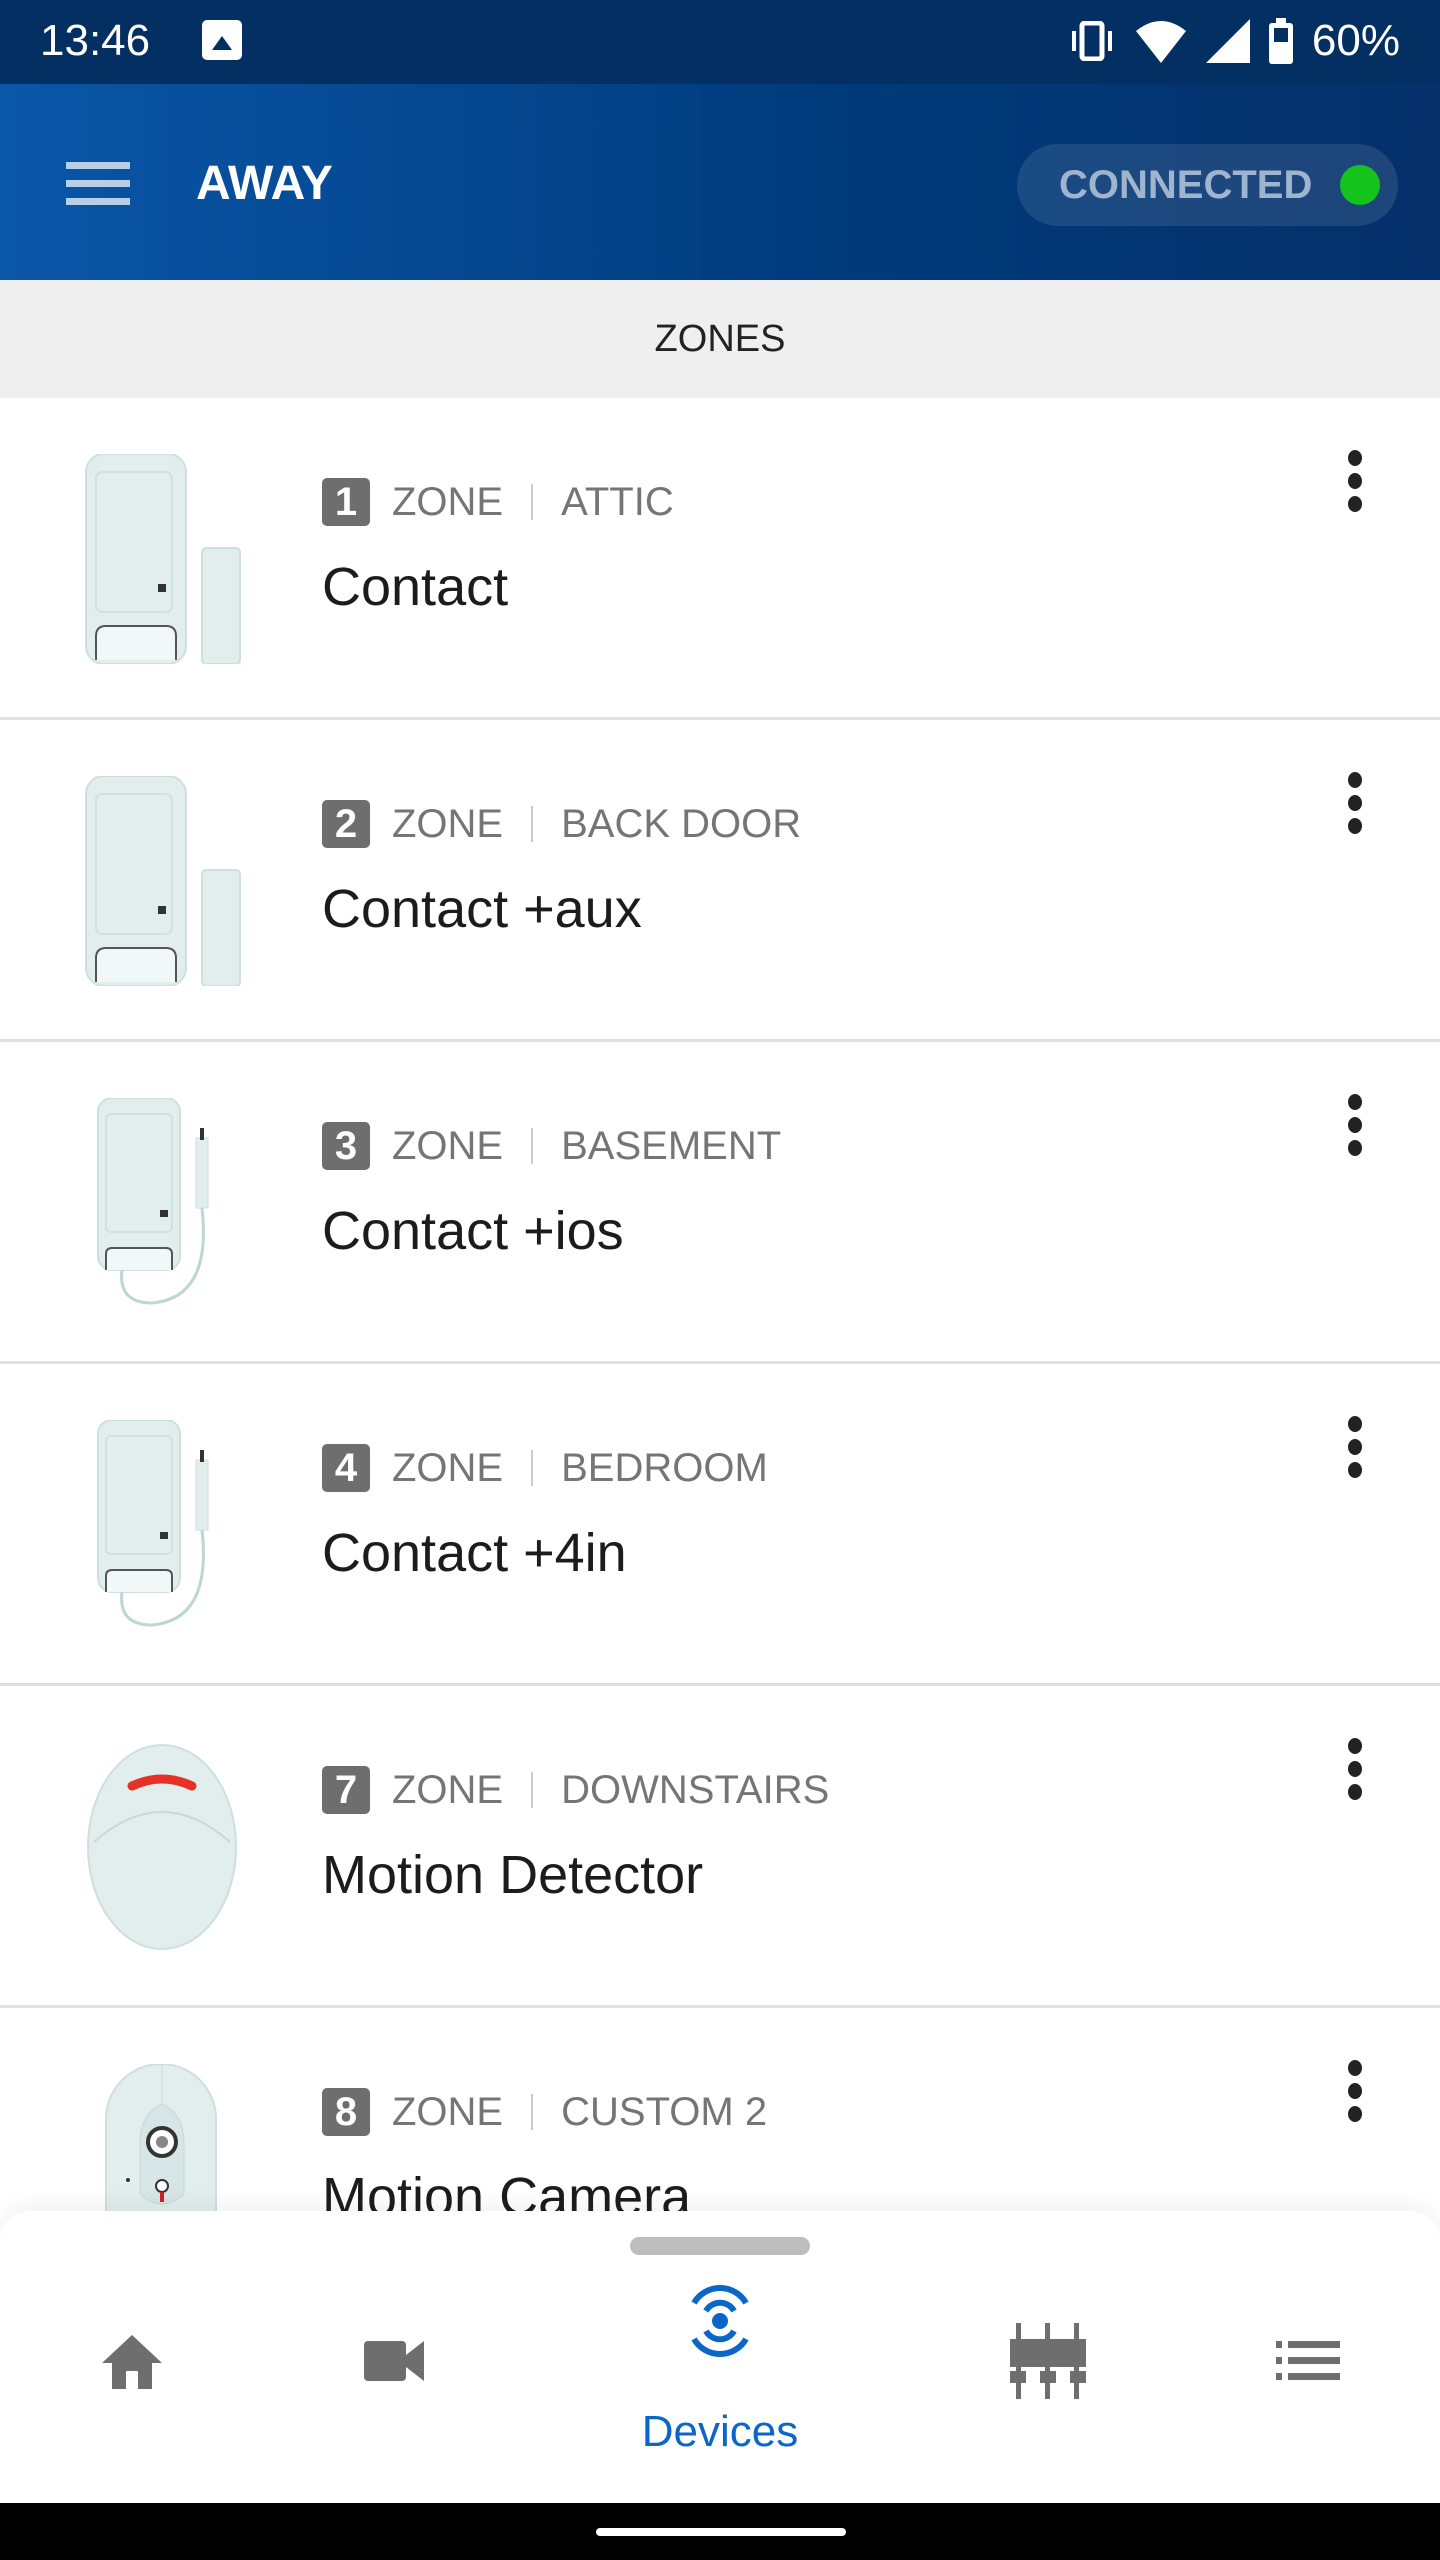 This screenshot has height=2560, width=1440. What do you see at coordinates (1227, 41) in the screenshot?
I see `signal-icon` at bounding box center [1227, 41].